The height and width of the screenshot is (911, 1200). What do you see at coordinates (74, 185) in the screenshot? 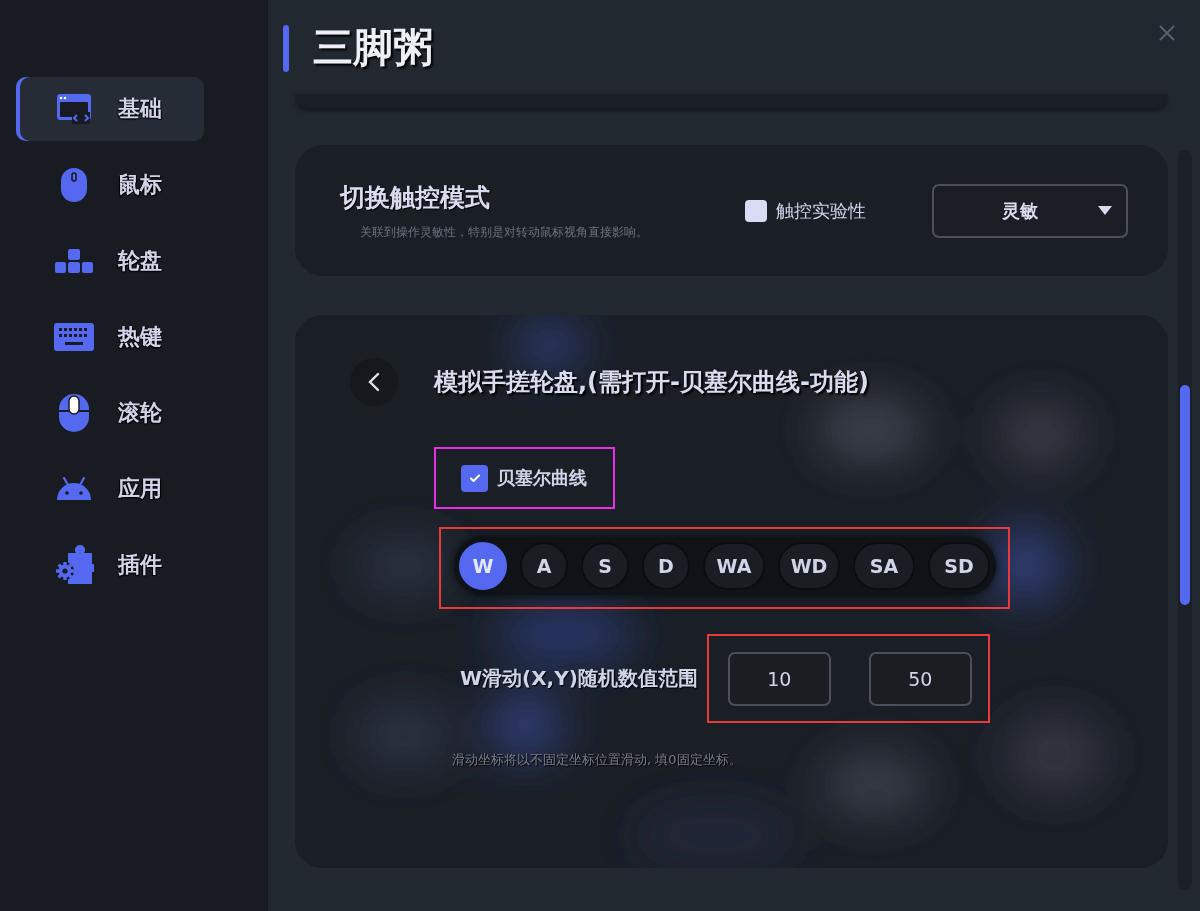
I see `mouse-icon` at bounding box center [74, 185].